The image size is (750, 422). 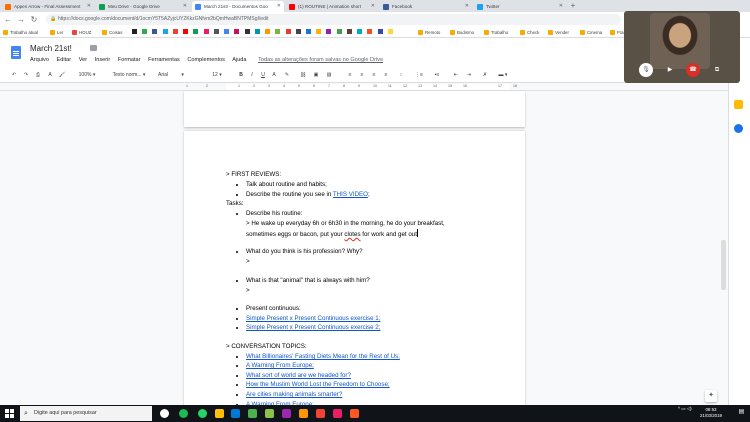 I want to click on font-size-select: 12 ▾, so click(x=217, y=75).